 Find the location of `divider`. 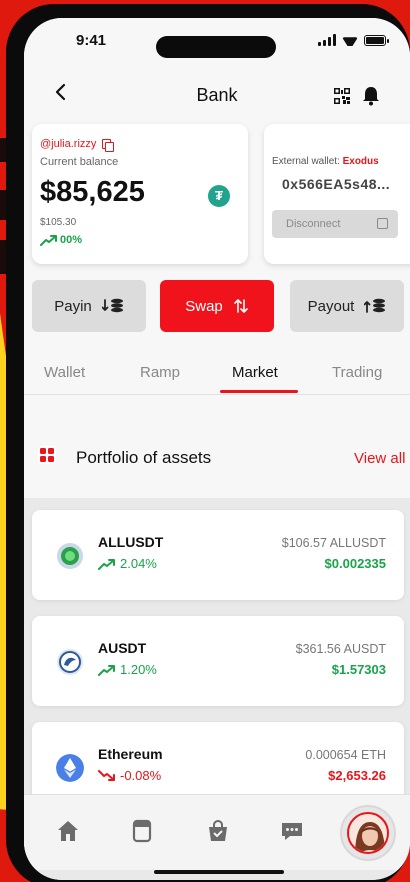

divider is located at coordinates (217, 394).